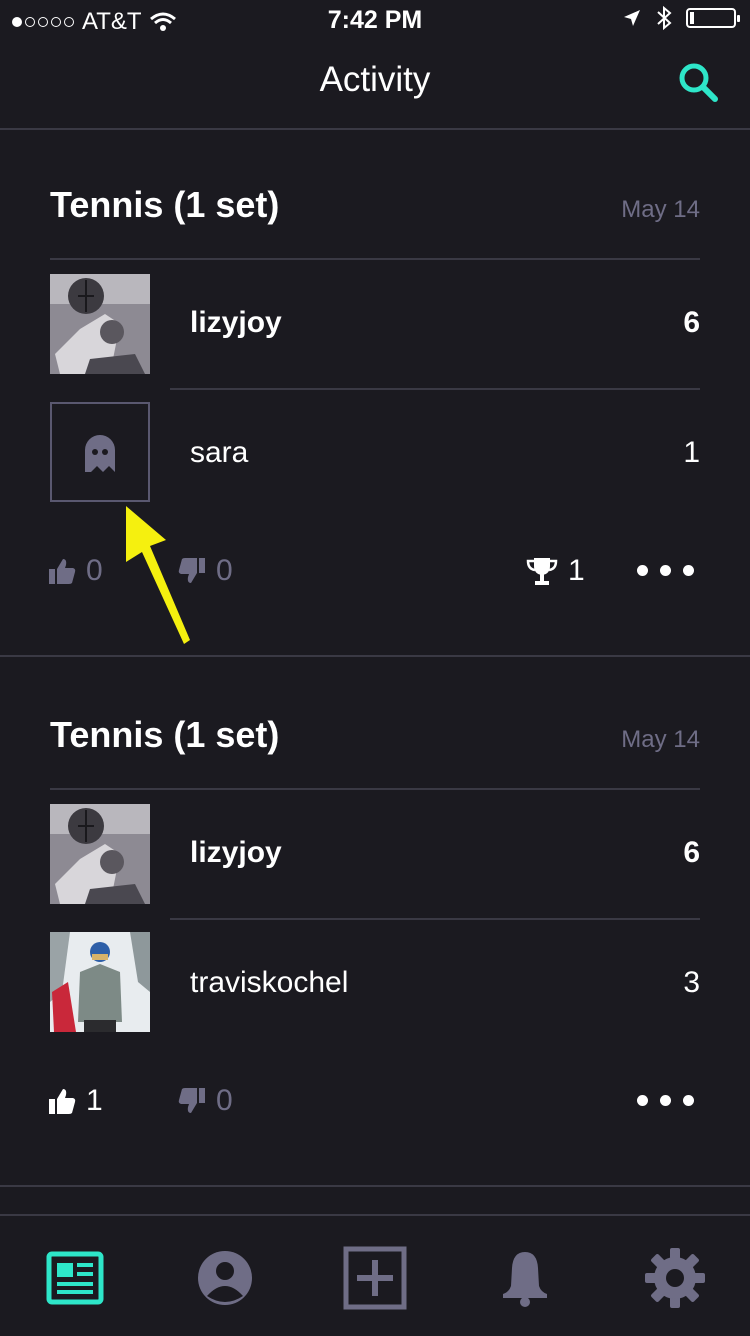 The height and width of the screenshot is (1336, 750). What do you see at coordinates (525, 1278) in the screenshot?
I see `bell-icon` at bounding box center [525, 1278].